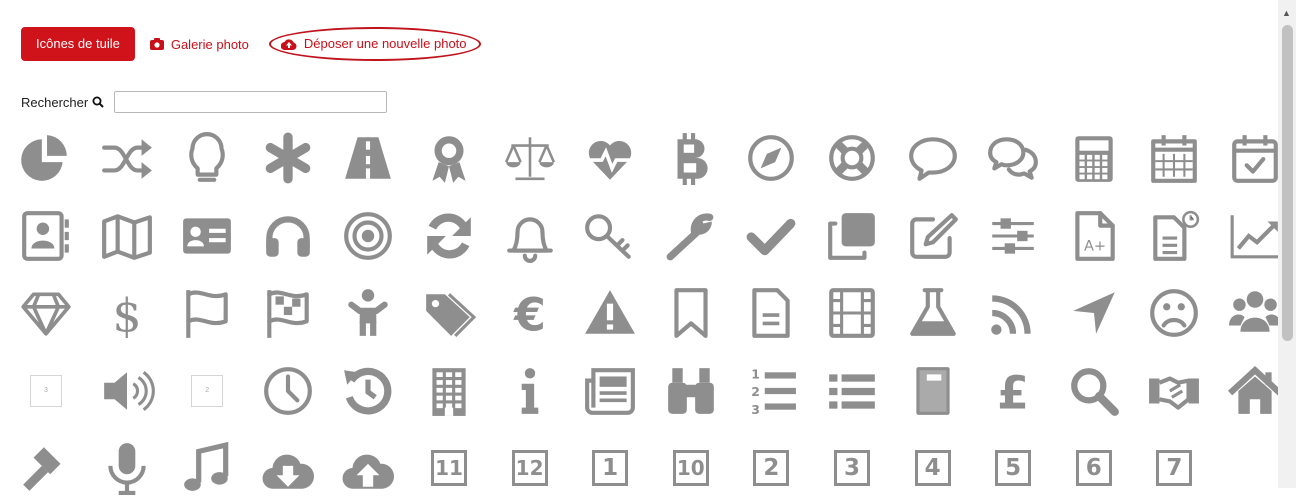  What do you see at coordinates (933, 236) in the screenshot?
I see `tile-edit-icon` at bounding box center [933, 236].